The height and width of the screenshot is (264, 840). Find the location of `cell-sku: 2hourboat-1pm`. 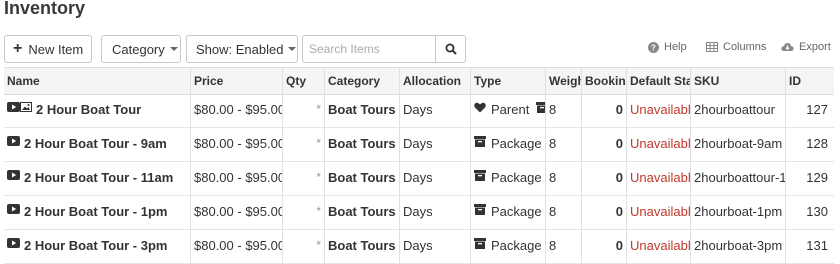

cell-sku: 2hourboat-1pm is located at coordinates (738, 212).